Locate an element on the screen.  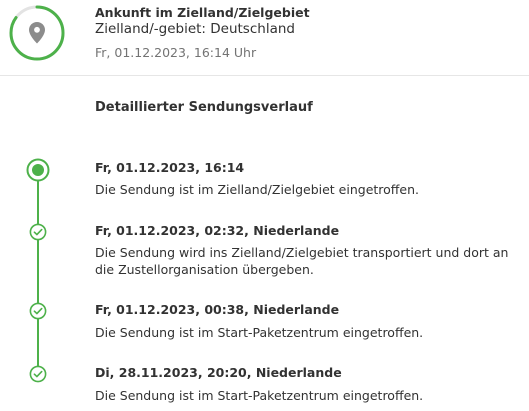
event-title: Fr, 01.12.2023, 02:32, Niederlande is located at coordinates (217, 230).